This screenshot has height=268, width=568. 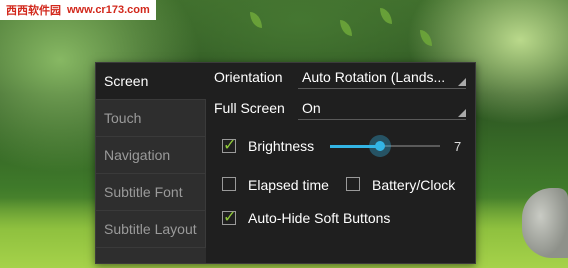 I want to click on brightness-value: 7, so click(x=458, y=146).